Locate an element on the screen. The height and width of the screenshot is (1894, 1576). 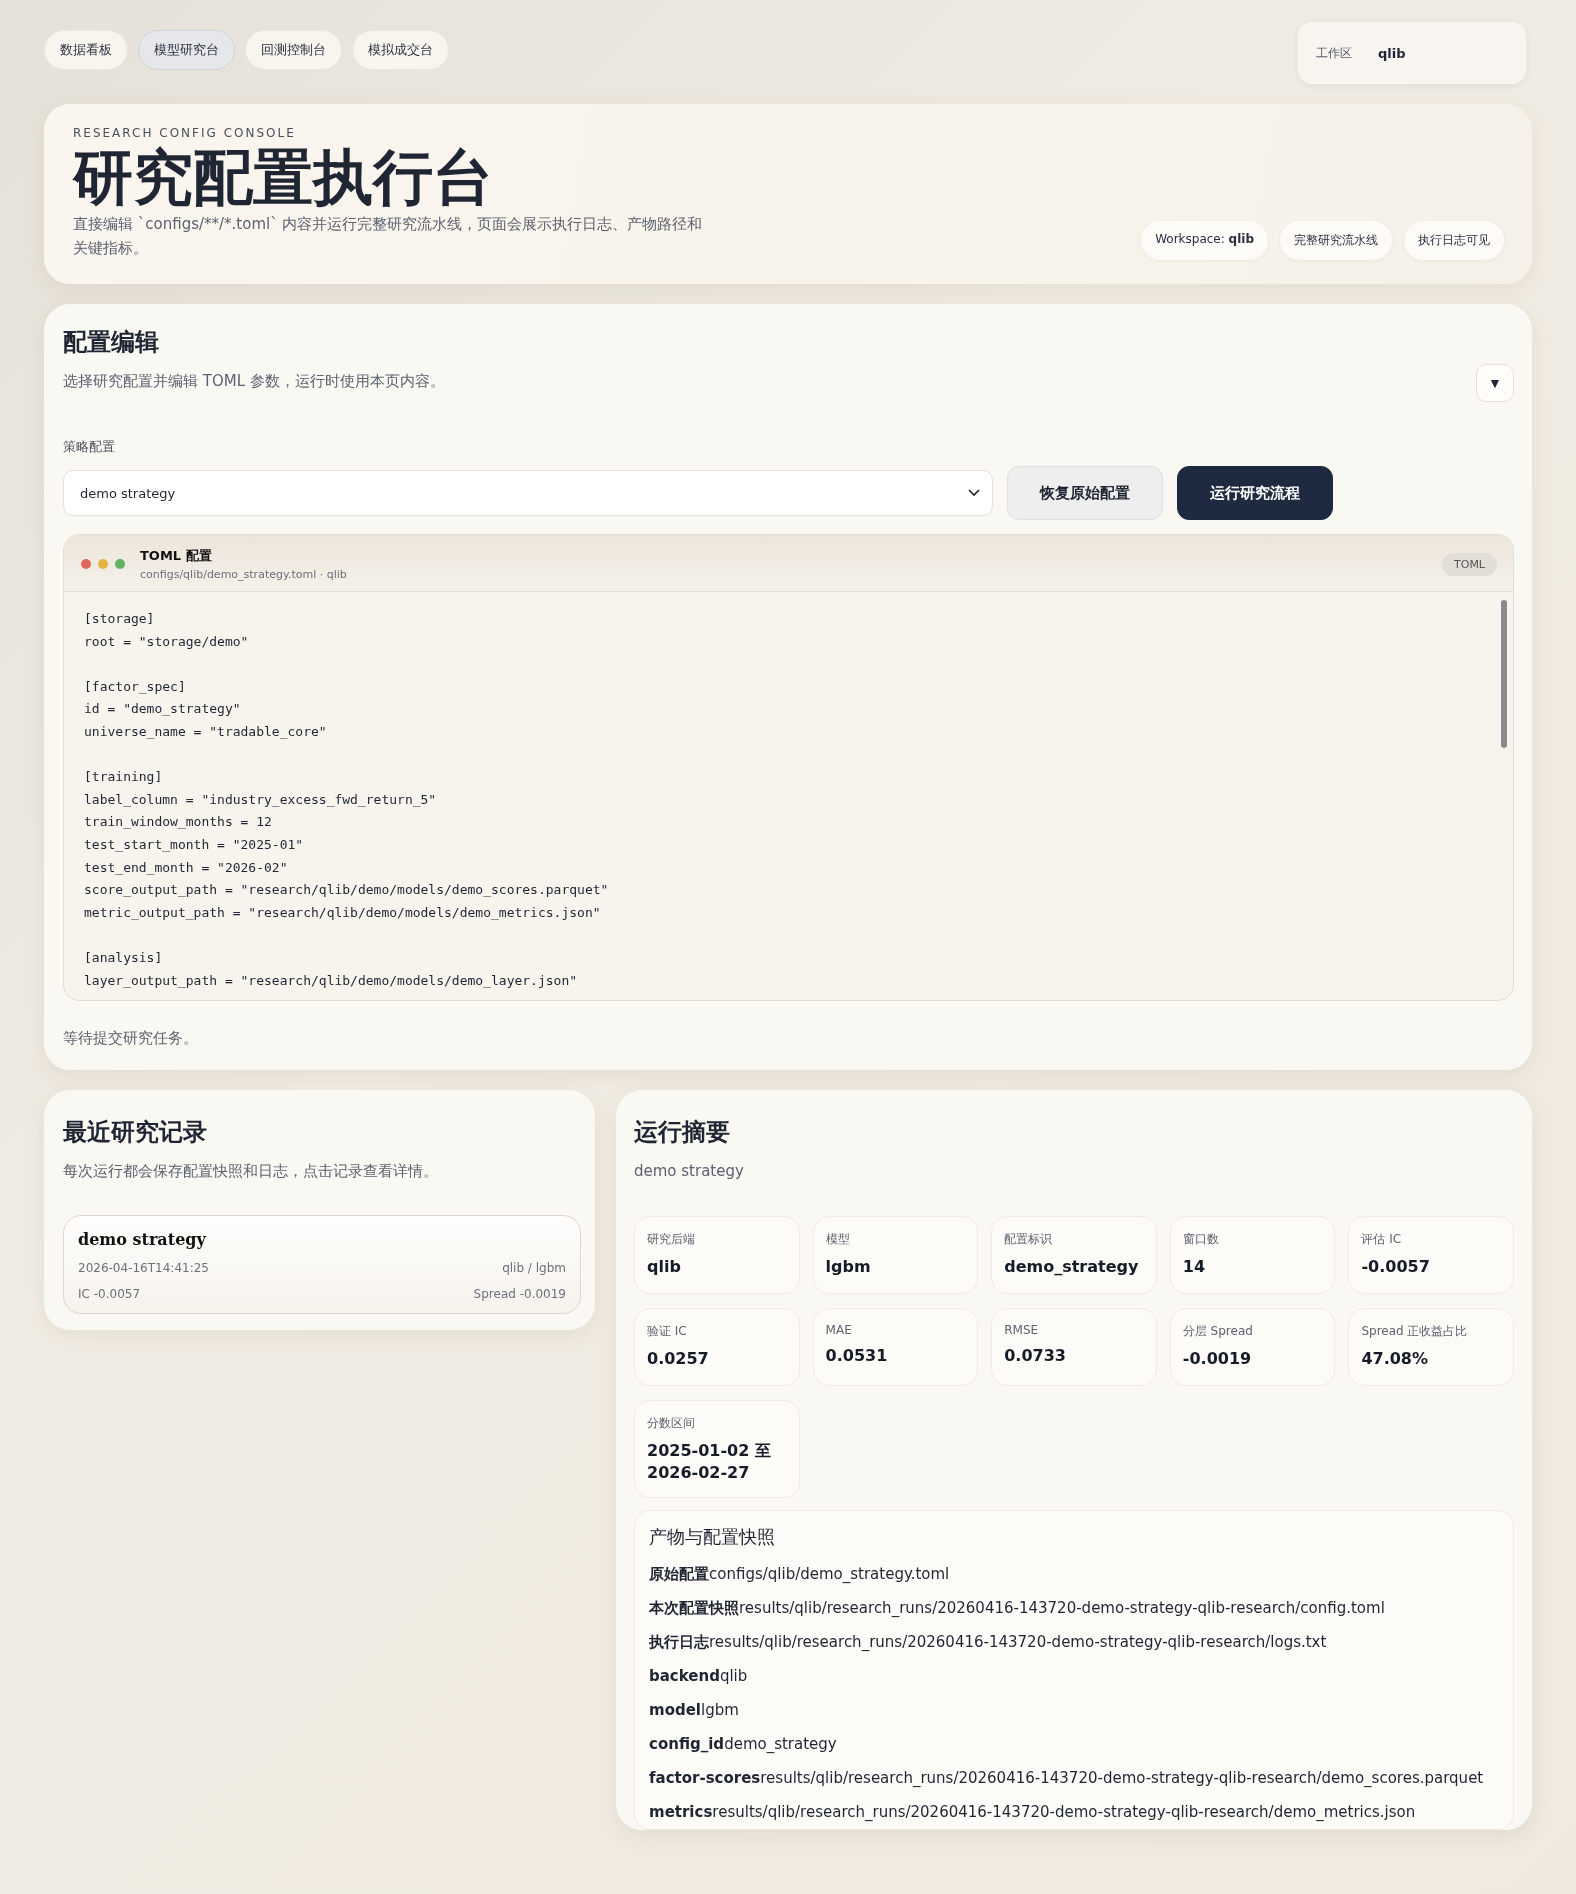
chevron-down-icon is located at coordinates (974, 493).